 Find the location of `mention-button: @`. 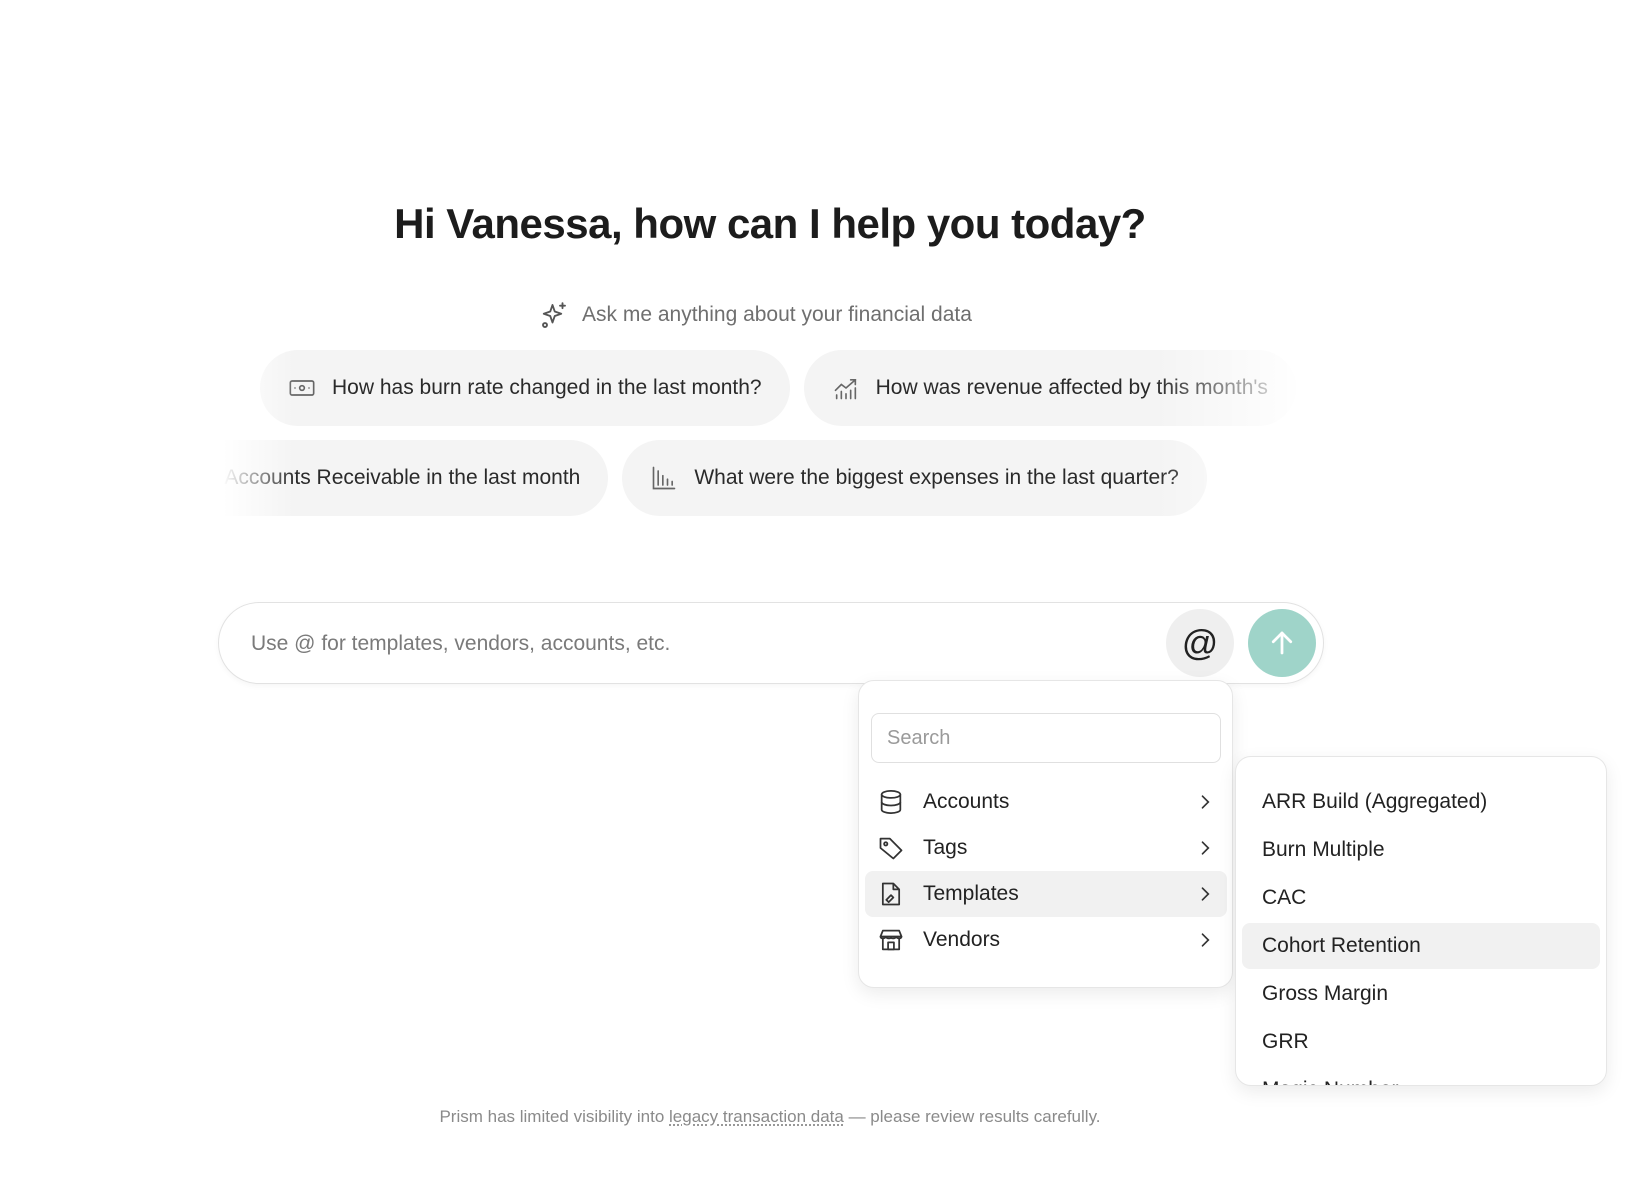

mention-button: @ is located at coordinates (1200, 643).